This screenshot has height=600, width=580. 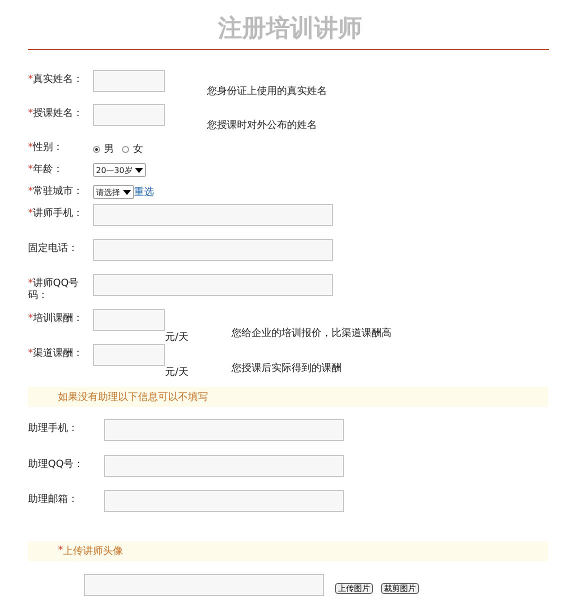 I want to click on field-label: *性别：, so click(x=46, y=147).